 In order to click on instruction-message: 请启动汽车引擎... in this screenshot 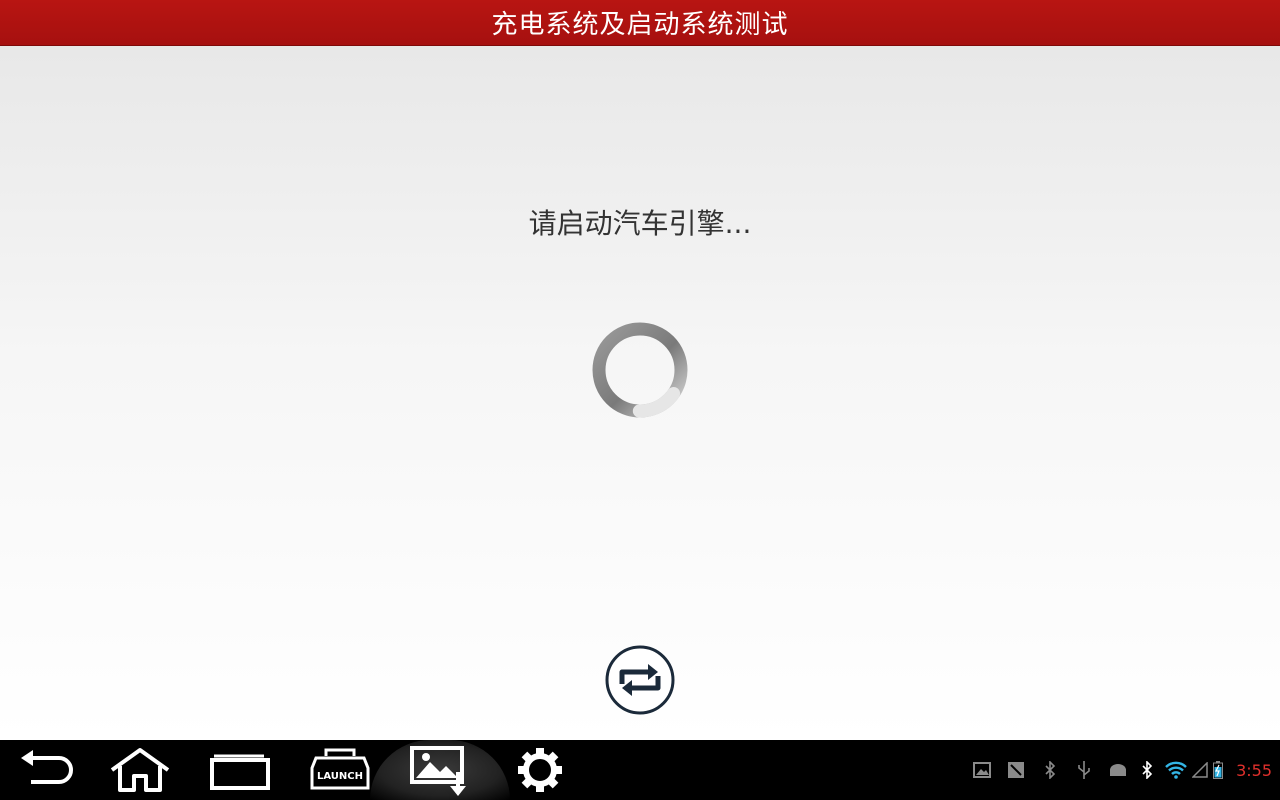, I will do `click(640, 223)`.